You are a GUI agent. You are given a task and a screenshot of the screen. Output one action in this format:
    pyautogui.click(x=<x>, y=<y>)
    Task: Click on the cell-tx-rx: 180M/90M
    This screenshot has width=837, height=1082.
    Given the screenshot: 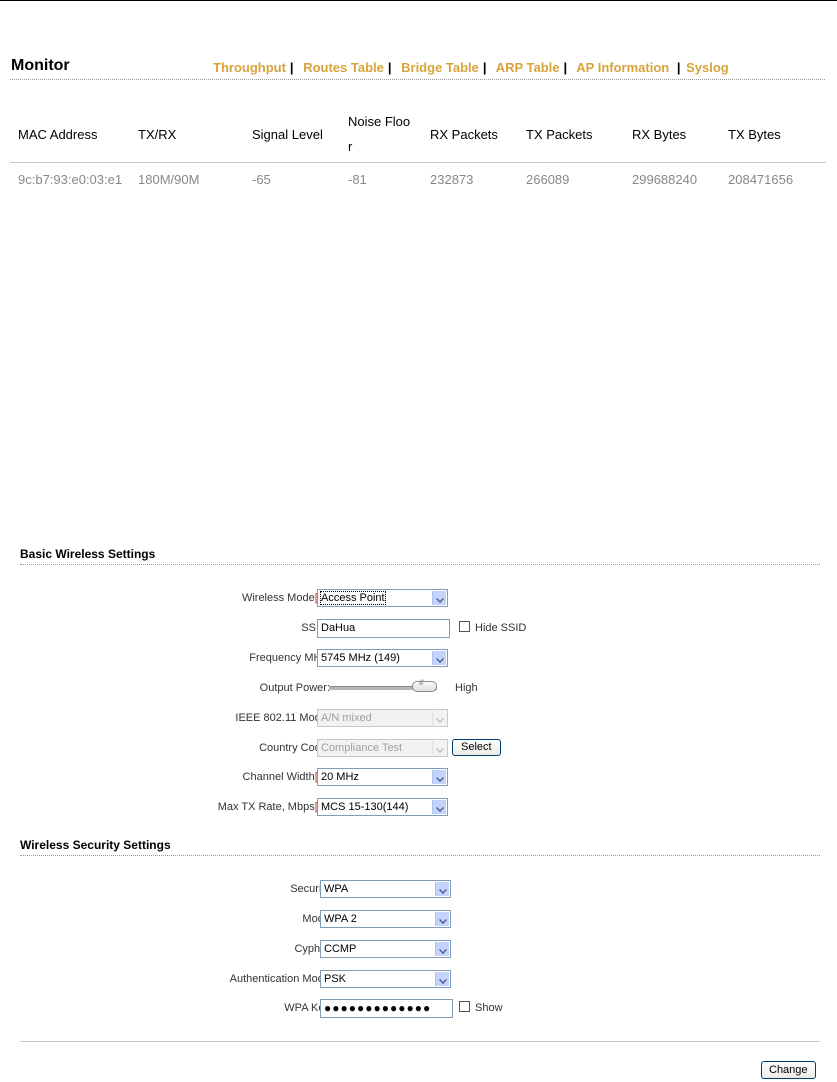 What is the action you would take?
    pyautogui.click(x=169, y=179)
    